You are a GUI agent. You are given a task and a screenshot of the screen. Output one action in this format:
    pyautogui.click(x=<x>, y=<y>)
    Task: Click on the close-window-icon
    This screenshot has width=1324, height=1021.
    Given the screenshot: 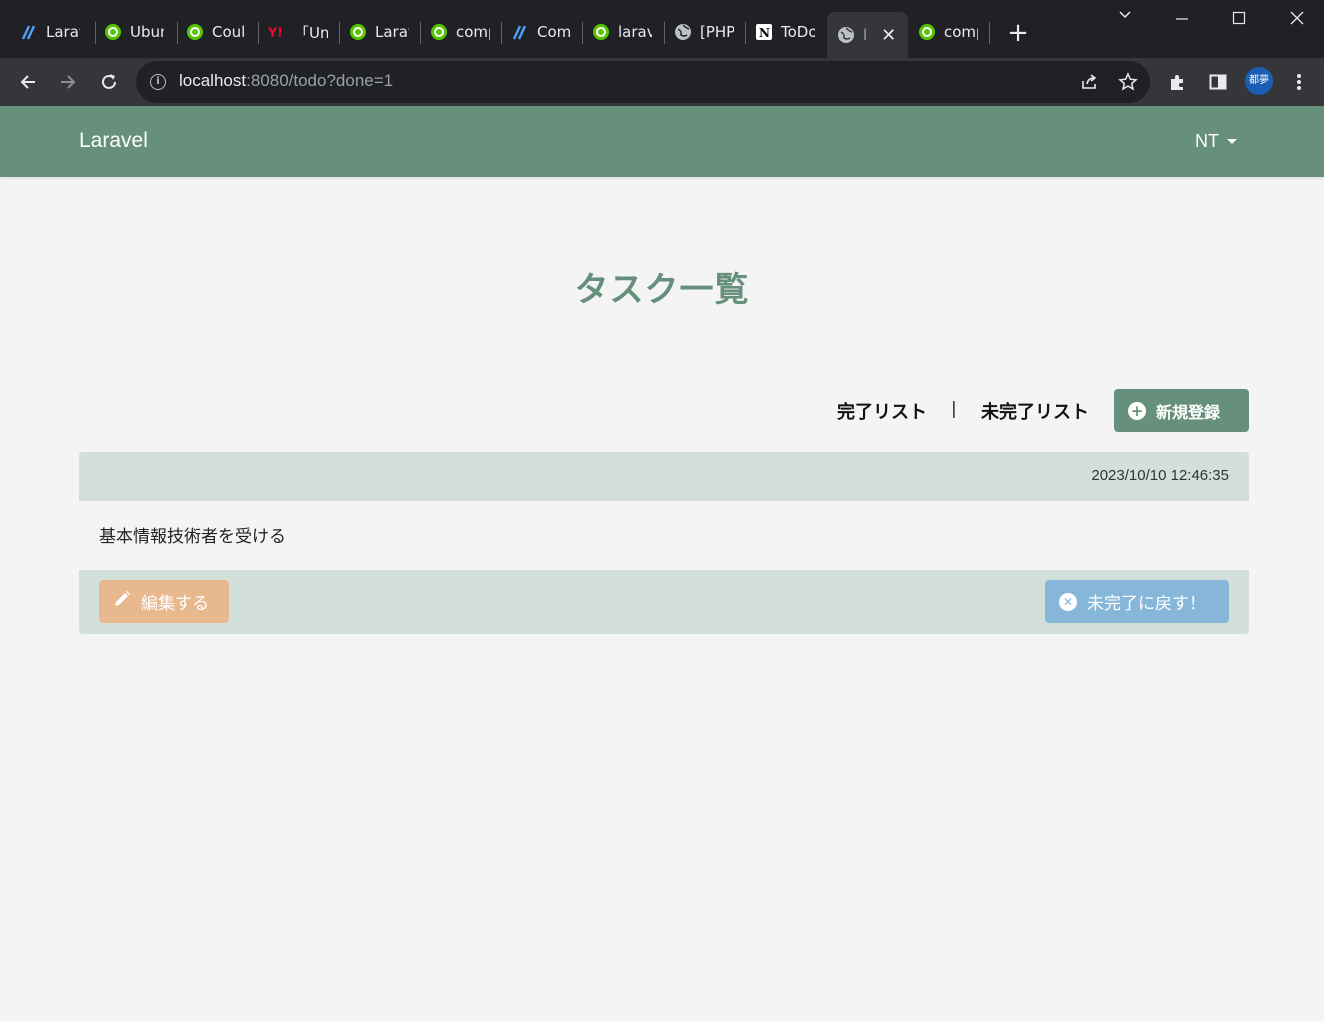 What is the action you would take?
    pyautogui.click(x=1297, y=22)
    